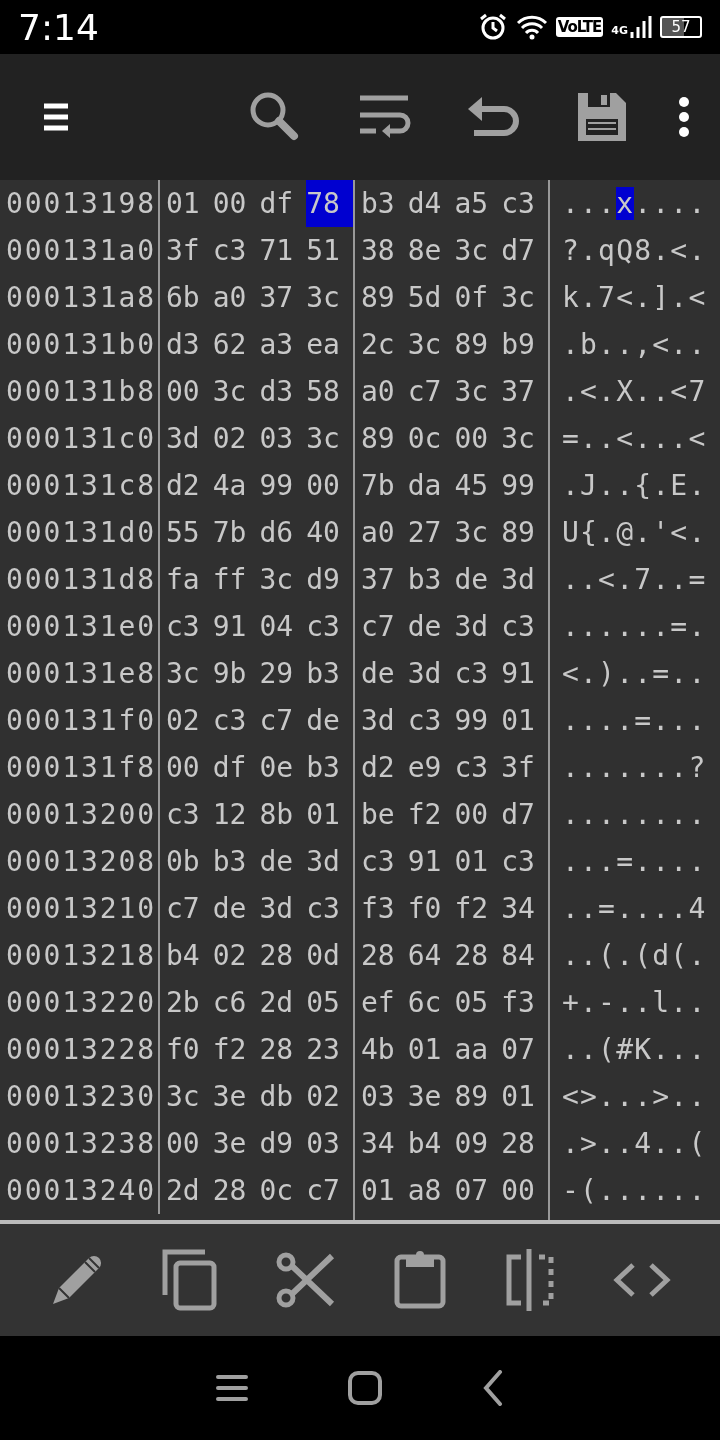  I want to click on hex-byte: da, so click(431, 485).